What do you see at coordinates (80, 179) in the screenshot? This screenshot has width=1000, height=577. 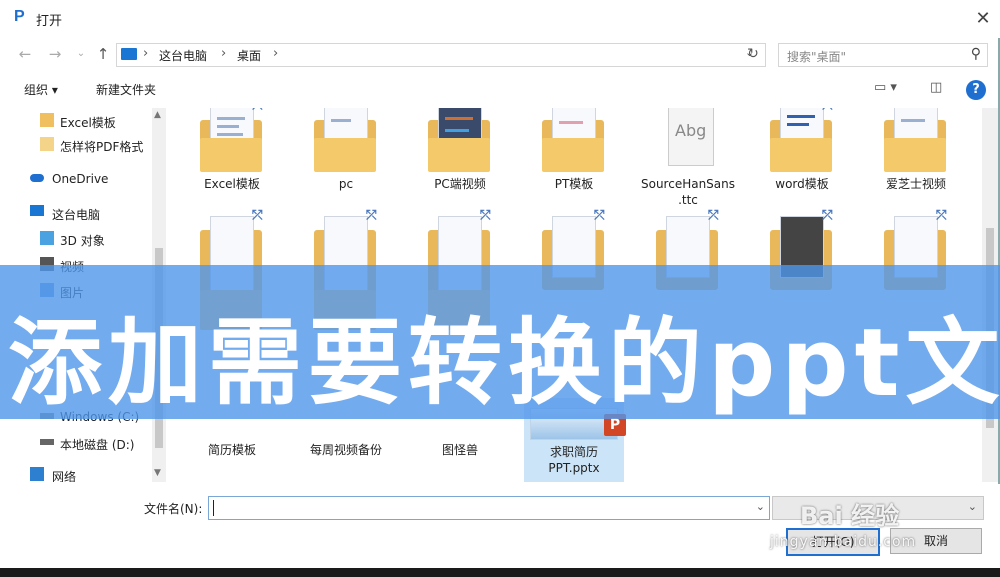 I see `sidebar-item-label: OneDrive` at bounding box center [80, 179].